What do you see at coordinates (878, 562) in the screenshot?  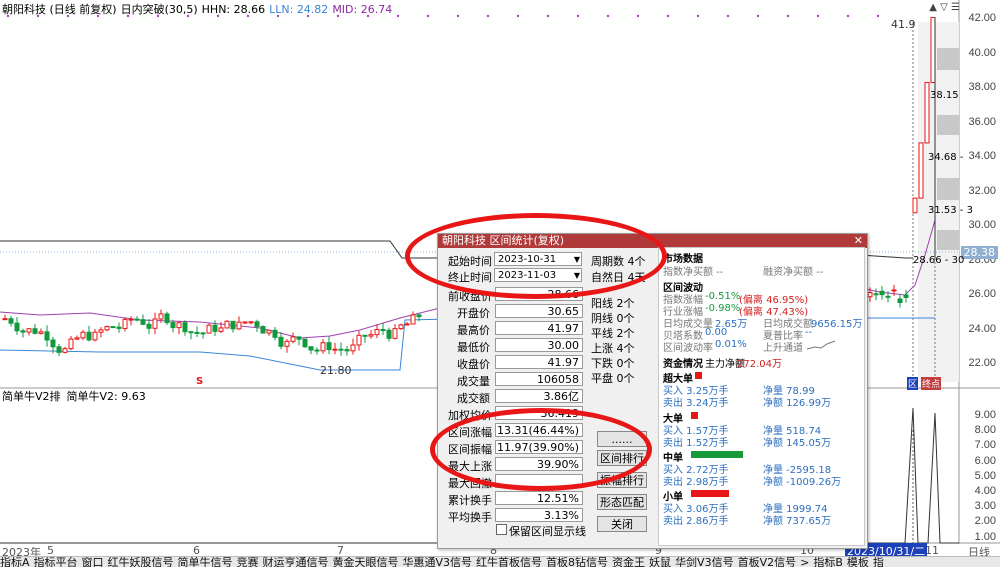 I see `indicator-tab: 指` at bounding box center [878, 562].